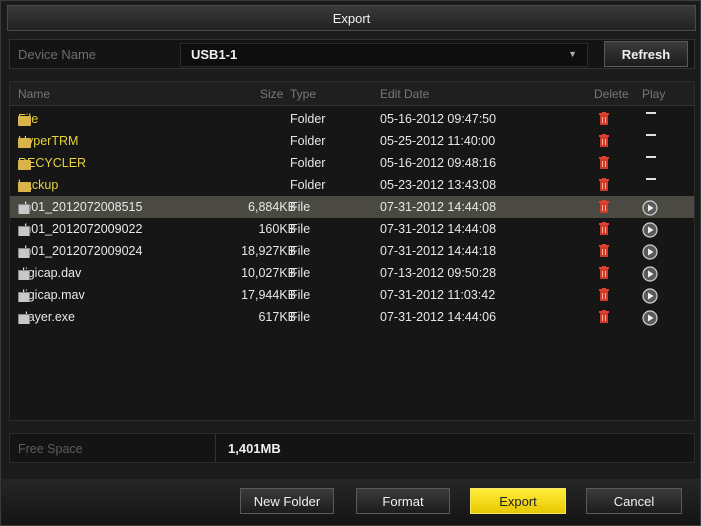 The height and width of the screenshot is (526, 701). Describe the element at coordinates (352, 141) in the screenshot. I see `table-row: HyperTRM Folder 05-25-2012 11:40:00` at that location.